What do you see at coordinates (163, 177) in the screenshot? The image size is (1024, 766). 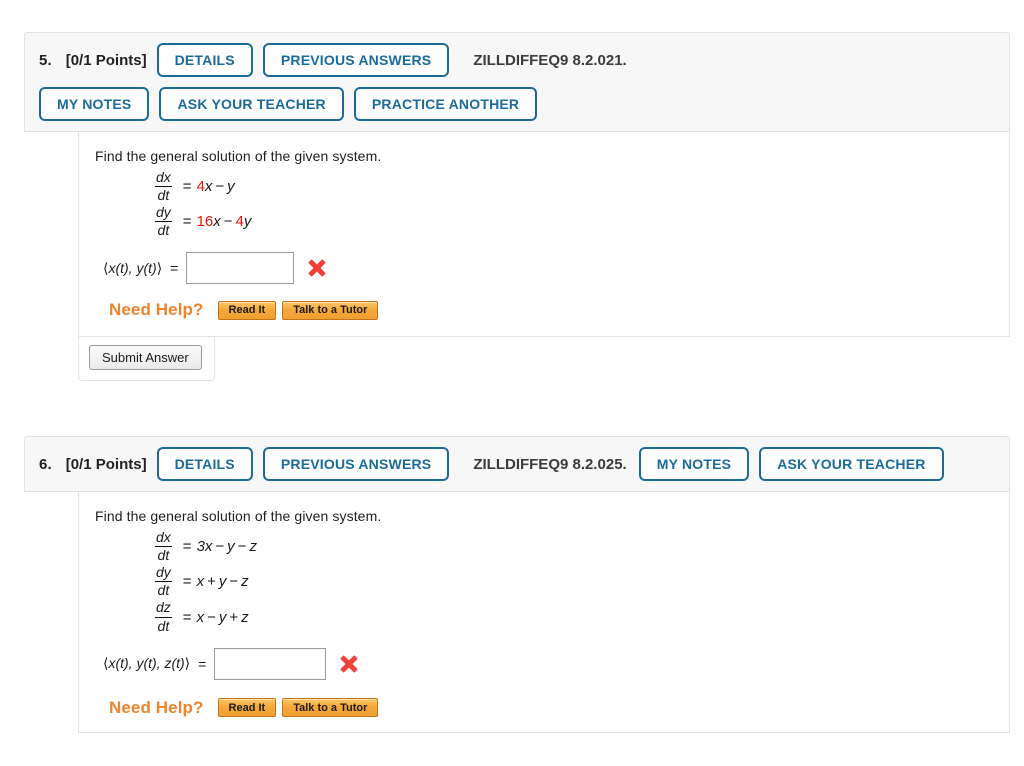 I see `fraction-numerator: dx` at bounding box center [163, 177].